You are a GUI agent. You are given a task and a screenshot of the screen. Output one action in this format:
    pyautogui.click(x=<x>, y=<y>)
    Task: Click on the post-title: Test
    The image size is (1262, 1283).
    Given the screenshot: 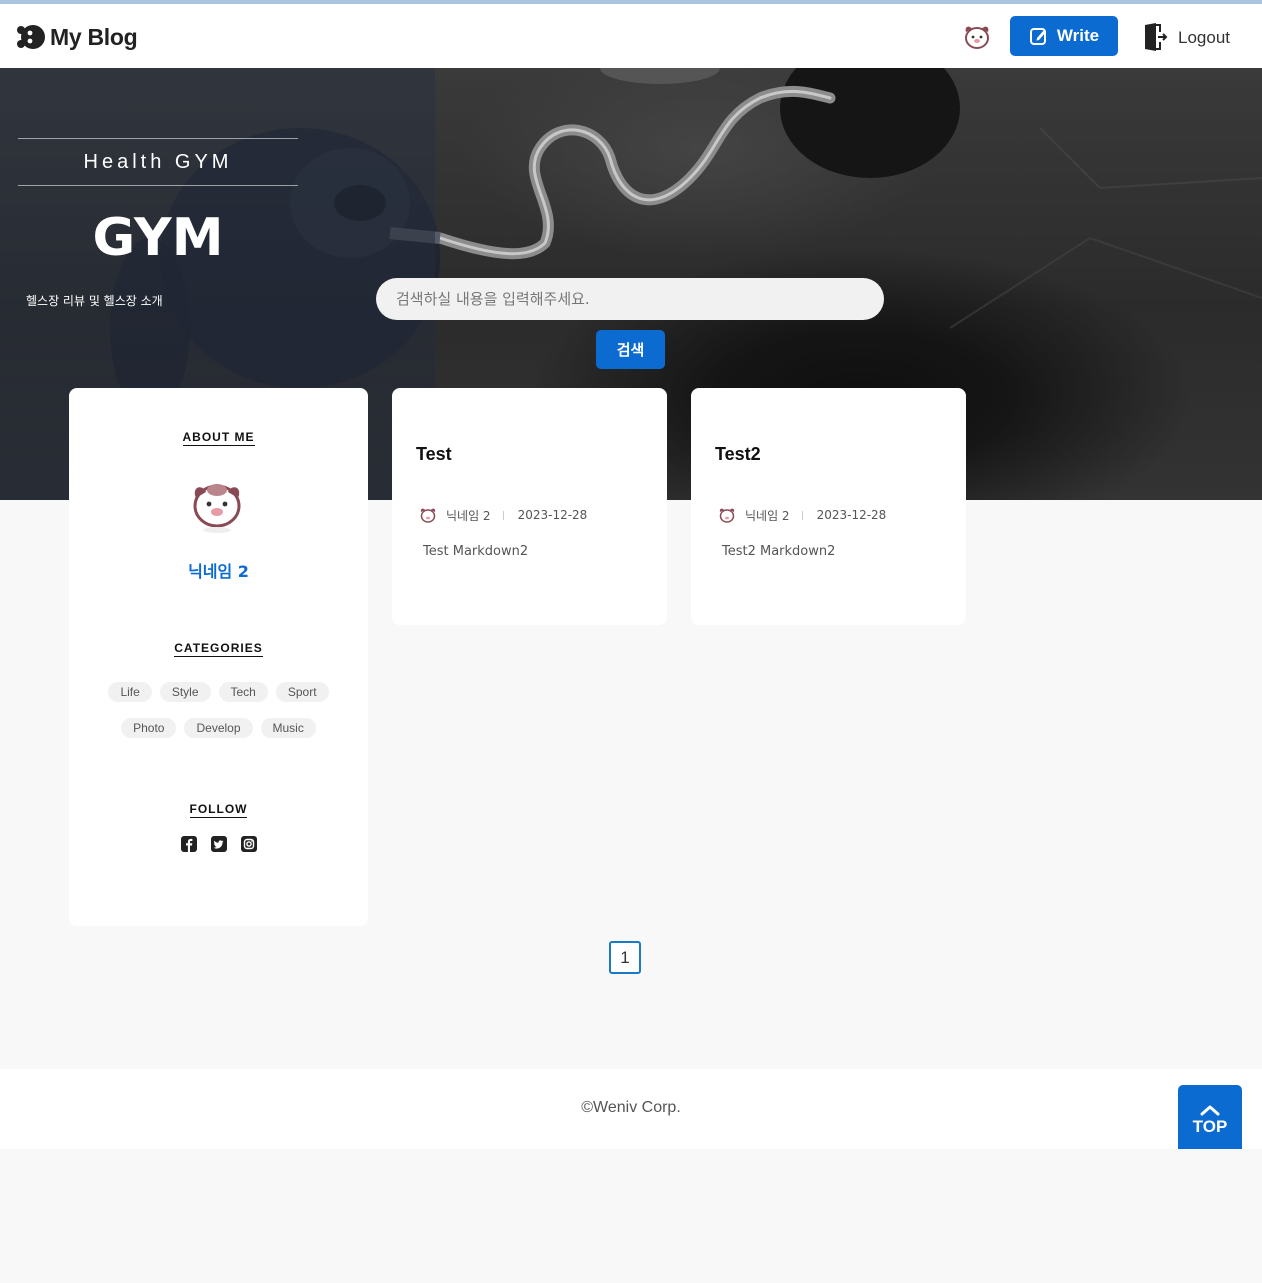 What is the action you would take?
    pyautogui.click(x=434, y=454)
    